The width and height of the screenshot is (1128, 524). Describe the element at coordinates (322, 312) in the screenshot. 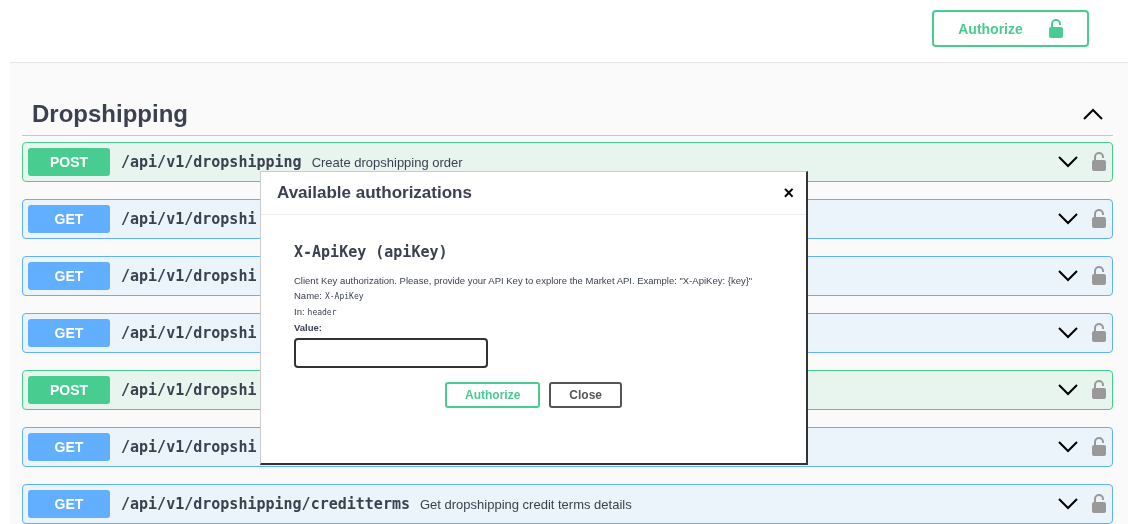

I see `in-value: header` at that location.